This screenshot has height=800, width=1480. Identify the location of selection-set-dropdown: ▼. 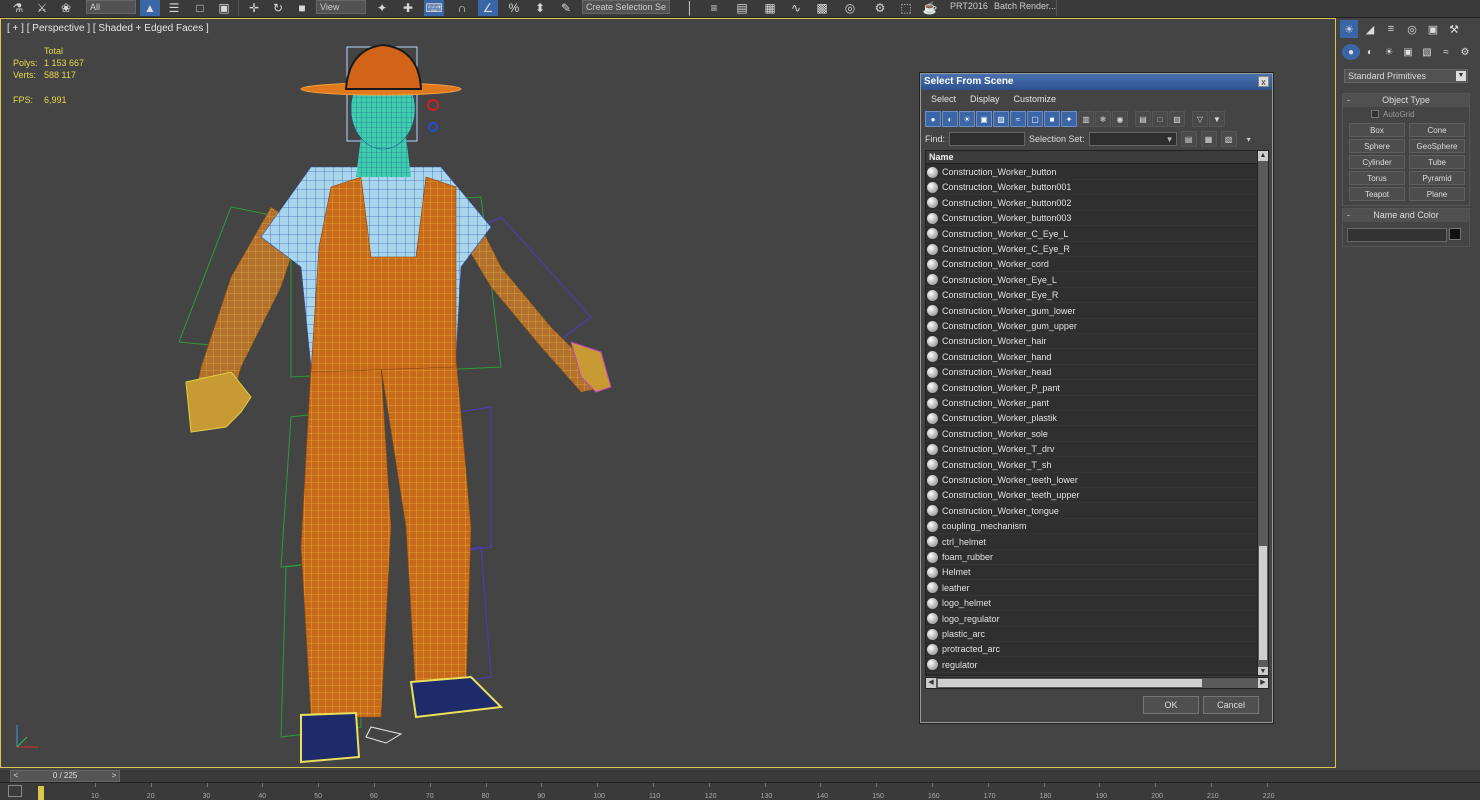
(1132, 139).